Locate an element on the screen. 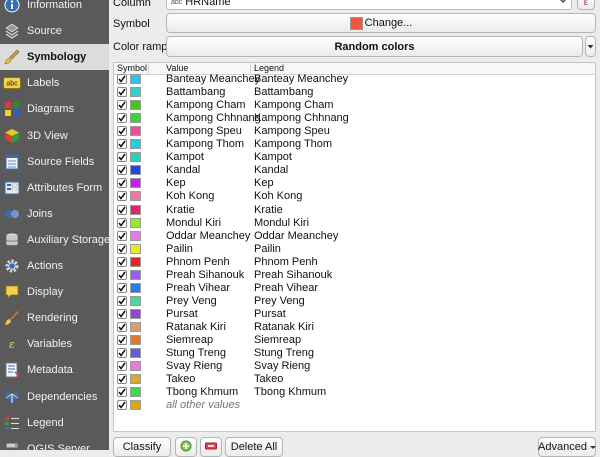 This screenshot has width=600, height=457. sidebar-item-source-fields: Source Fields is located at coordinates (54, 162).